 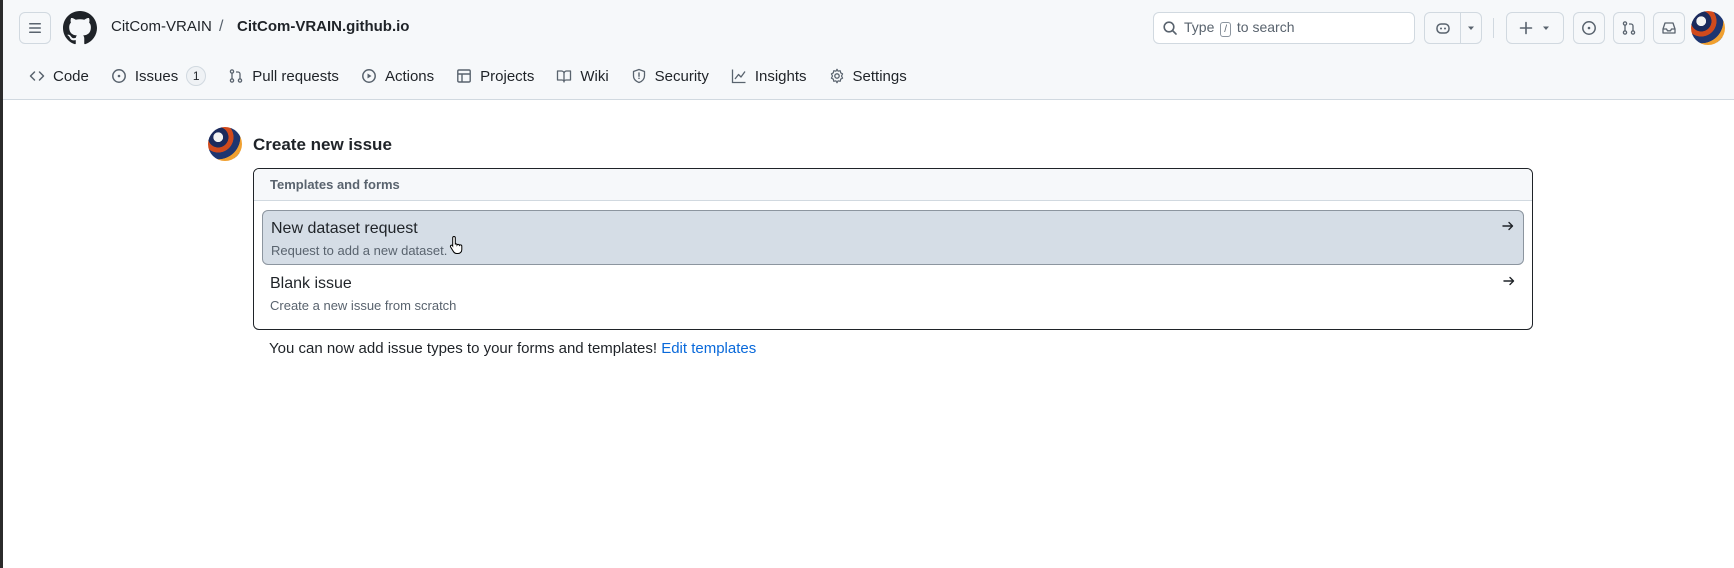 What do you see at coordinates (456, 244) in the screenshot?
I see `hand-pointer-icon` at bounding box center [456, 244].